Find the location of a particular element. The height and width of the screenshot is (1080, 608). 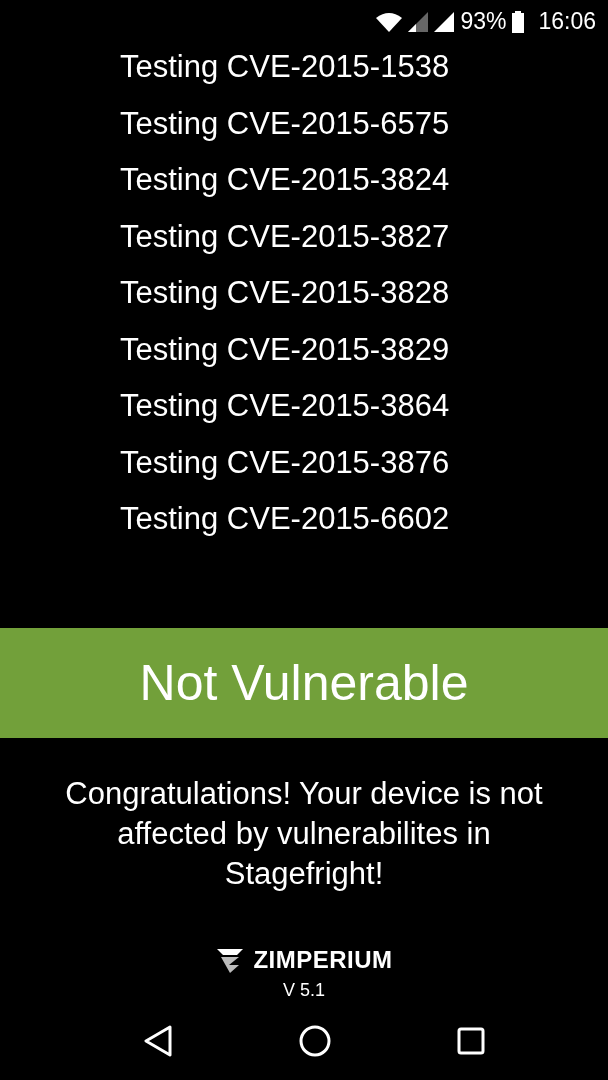

test-line: Testing CVE-2015-6575 is located at coordinates (285, 123).